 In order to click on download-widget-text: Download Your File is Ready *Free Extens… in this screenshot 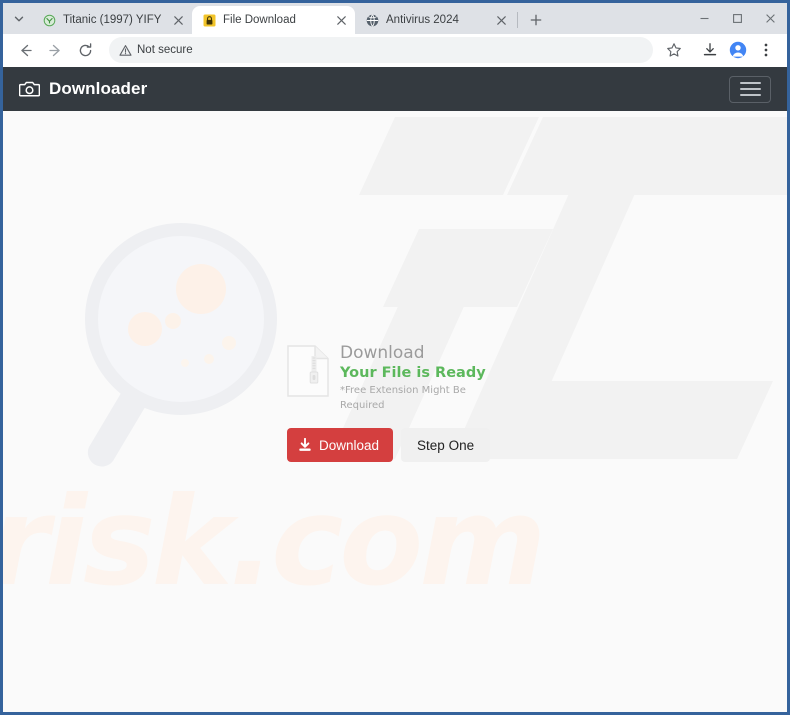, I will do `click(421, 377)`.